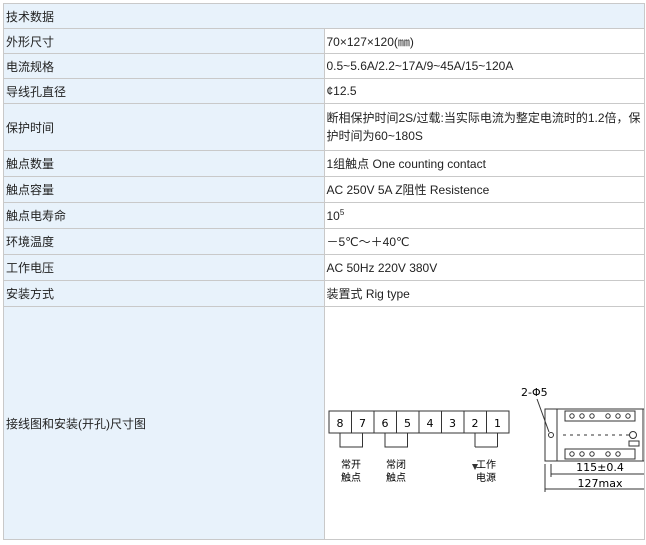 The width and height of the screenshot is (646, 545). Describe the element at coordinates (643, 435) in the screenshot. I see `right-mounting-ear` at that location.